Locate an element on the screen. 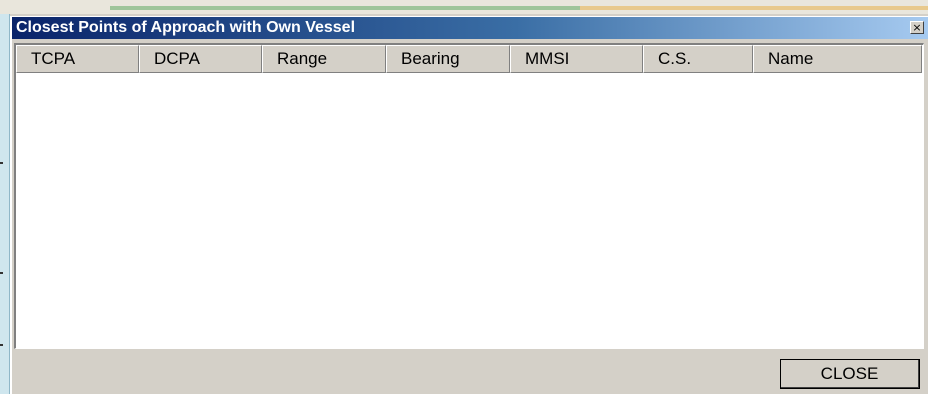 The height and width of the screenshot is (394, 928). column-header-dcpa: DCPA is located at coordinates (200, 59).